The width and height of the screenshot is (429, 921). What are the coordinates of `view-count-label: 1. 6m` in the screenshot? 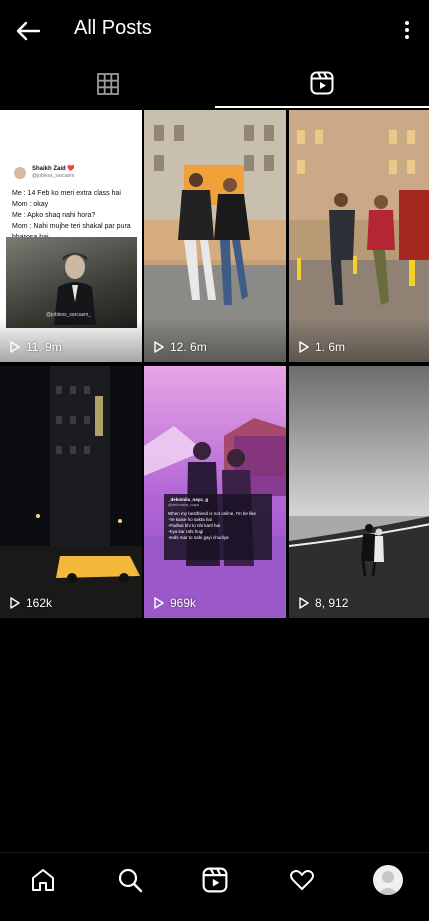 It's located at (330, 347).